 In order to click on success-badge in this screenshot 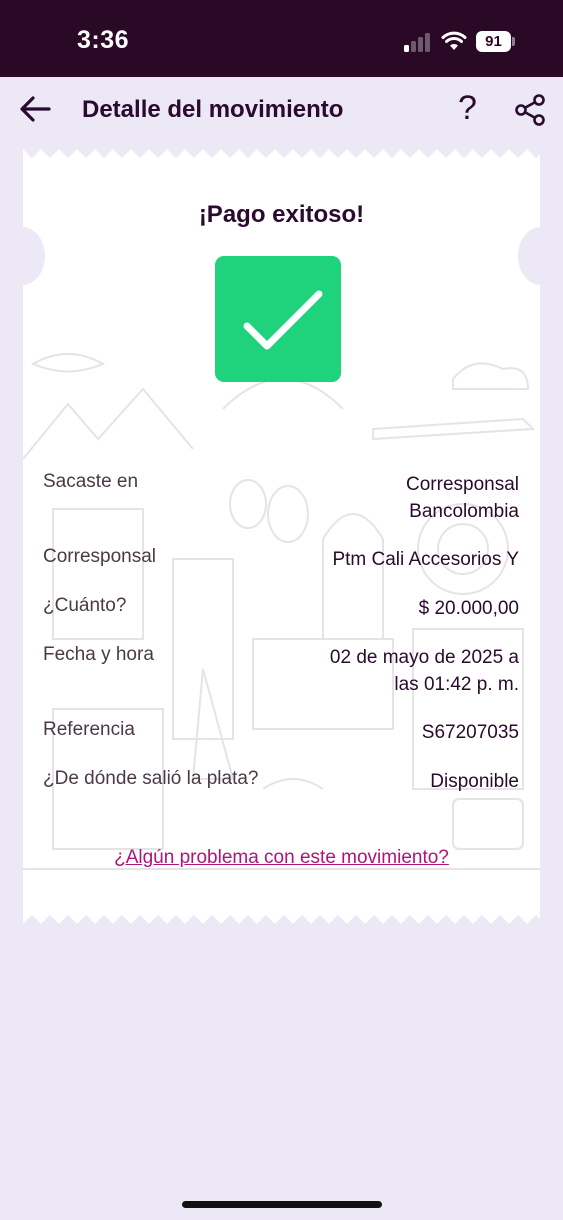, I will do `click(278, 319)`.